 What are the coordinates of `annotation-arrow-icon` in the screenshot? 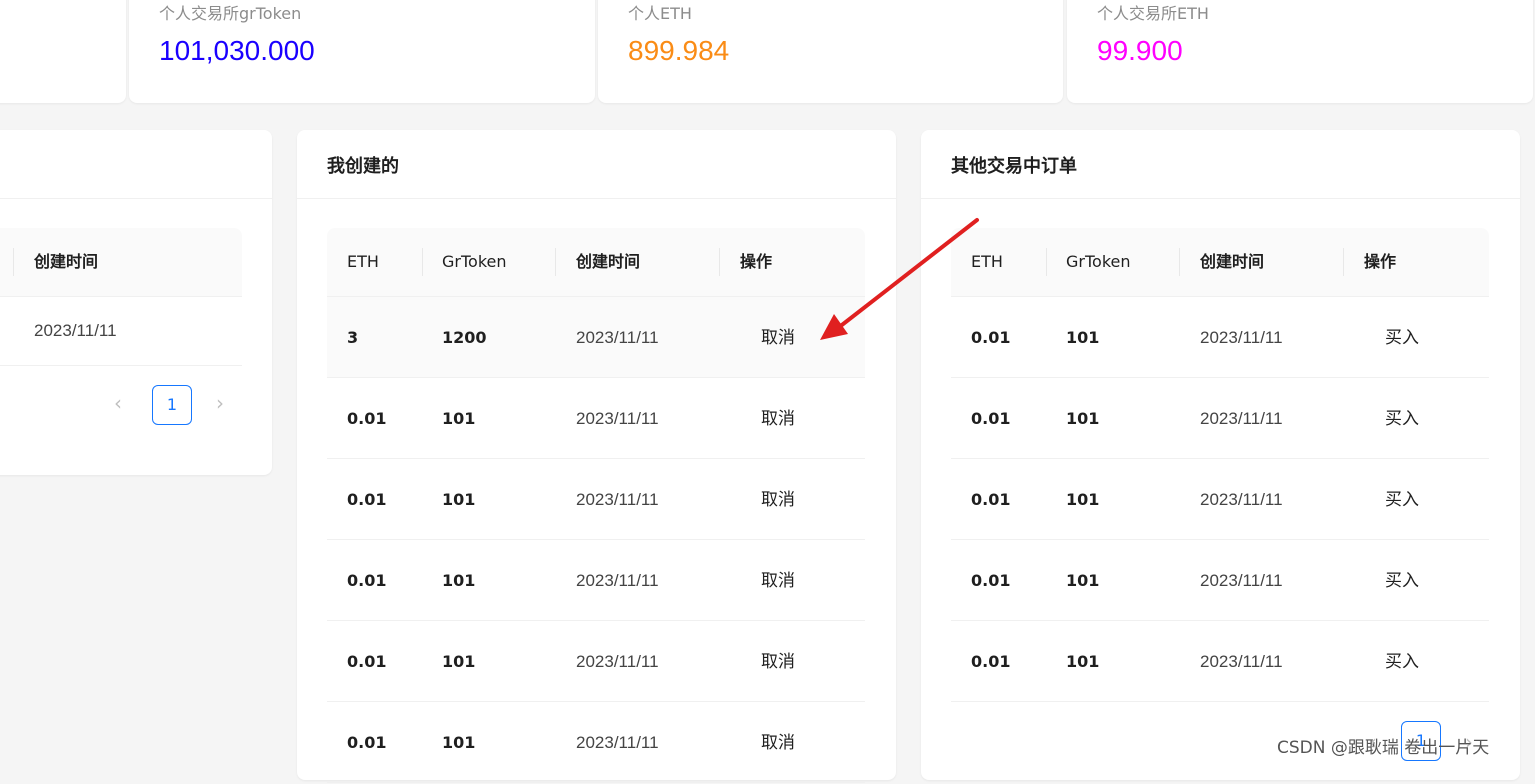 It's located at (899, 279).